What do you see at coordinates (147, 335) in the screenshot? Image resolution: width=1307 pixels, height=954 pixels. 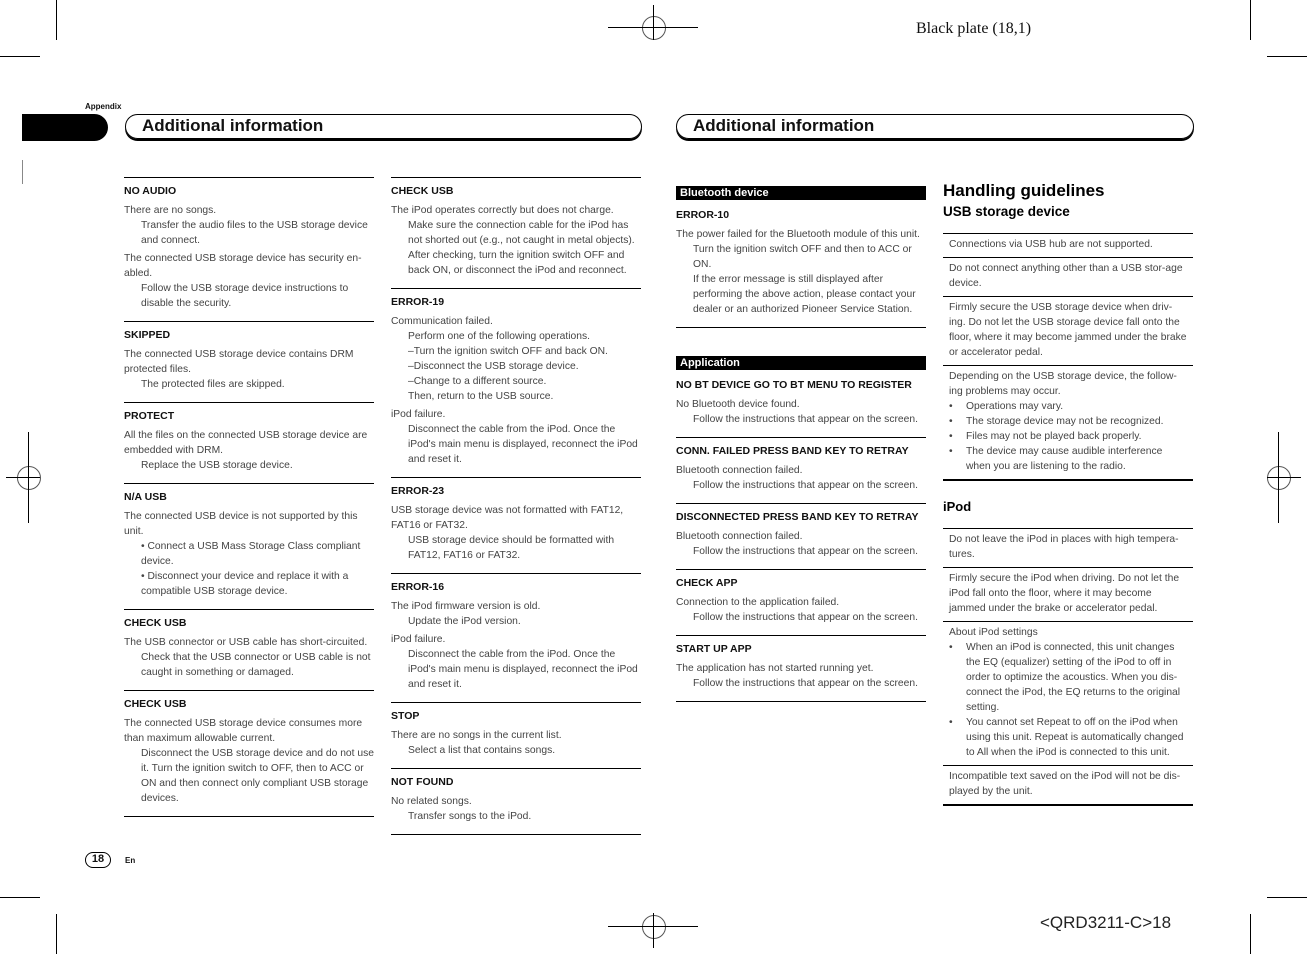 I see `message-title: SKIPPED` at bounding box center [147, 335].